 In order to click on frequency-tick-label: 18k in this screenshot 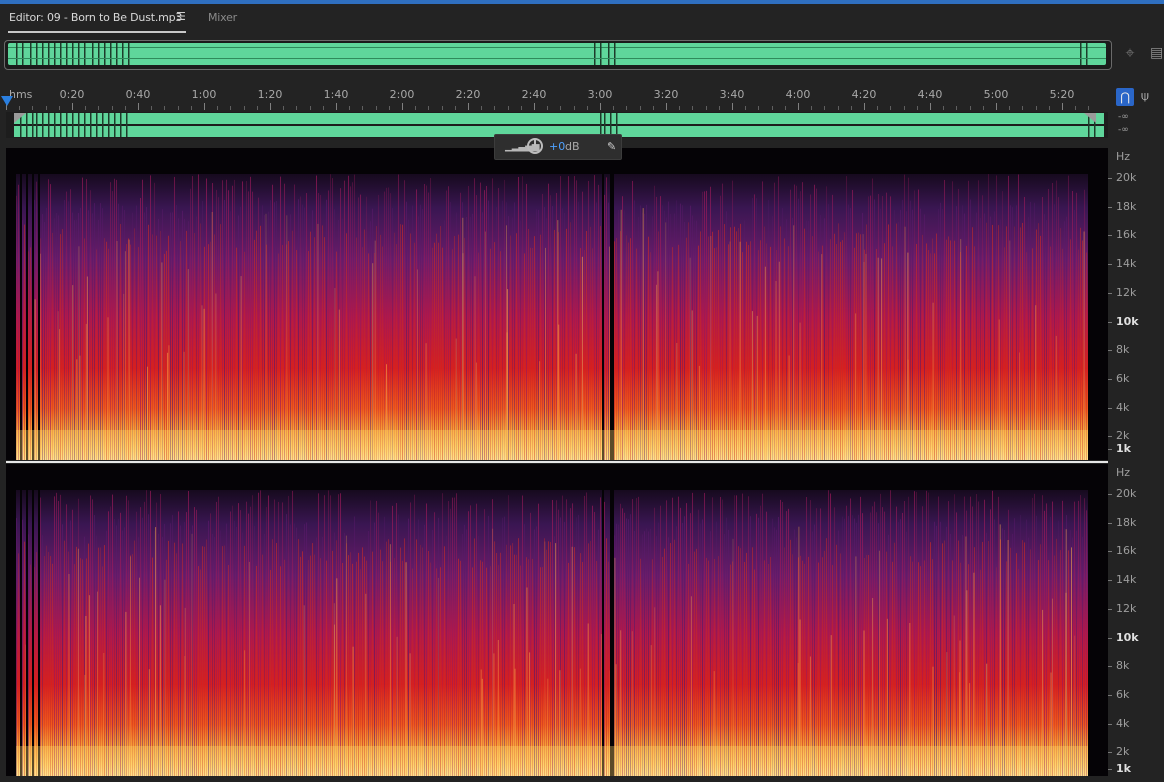, I will do `click(1126, 522)`.